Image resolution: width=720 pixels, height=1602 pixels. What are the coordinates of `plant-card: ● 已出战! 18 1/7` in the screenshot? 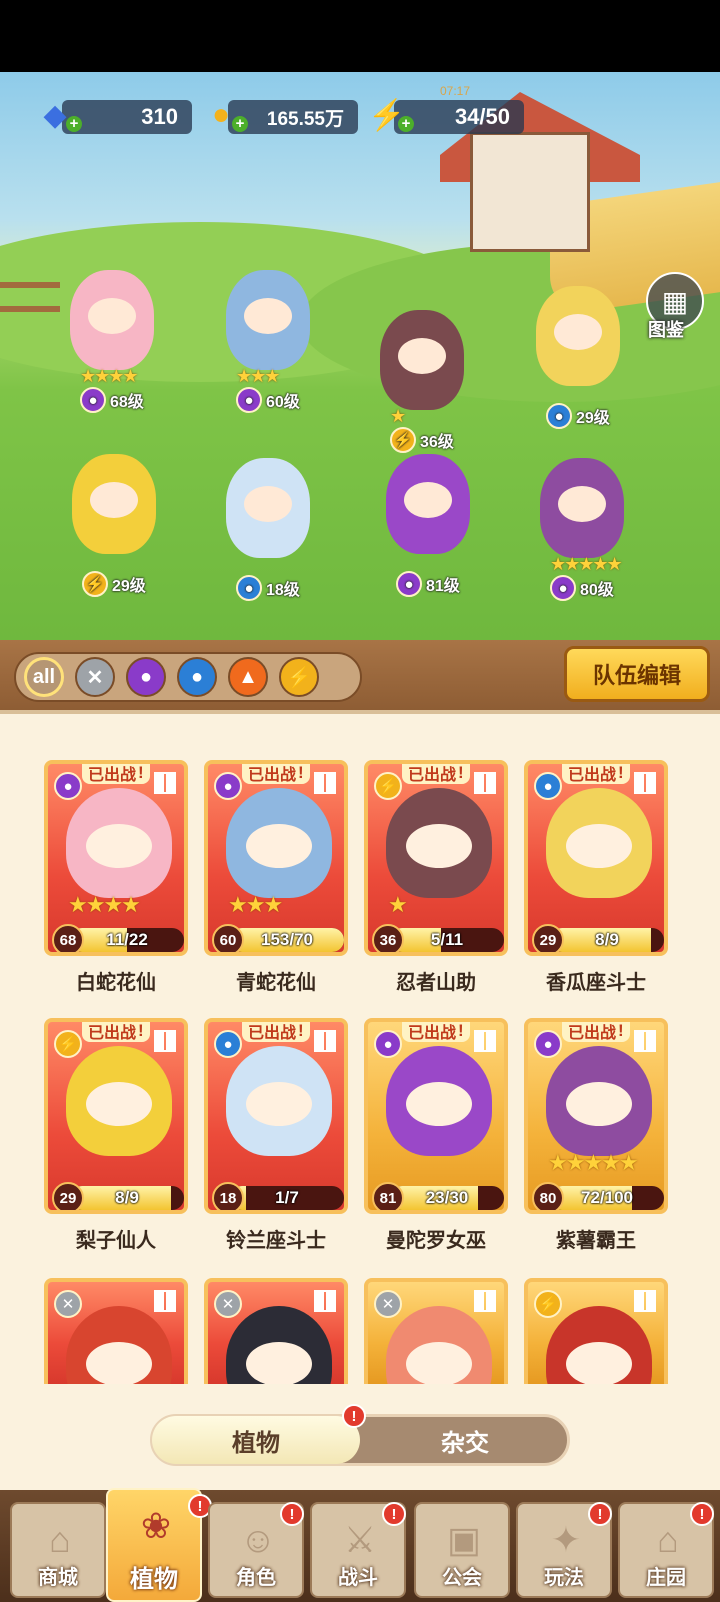 It's located at (276, 1116).